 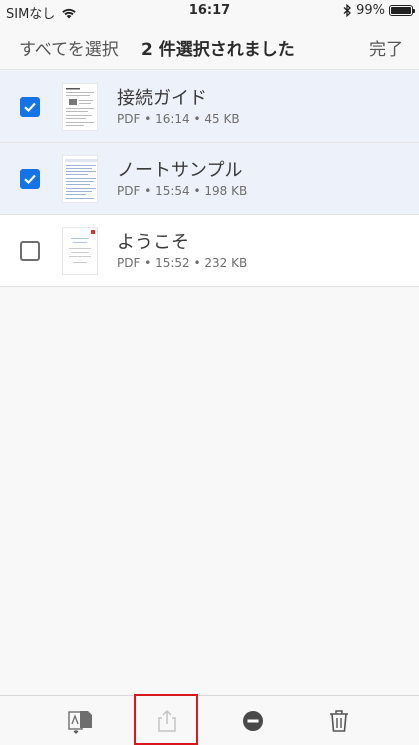 I want to click on battery-fill, so click(x=401, y=10).